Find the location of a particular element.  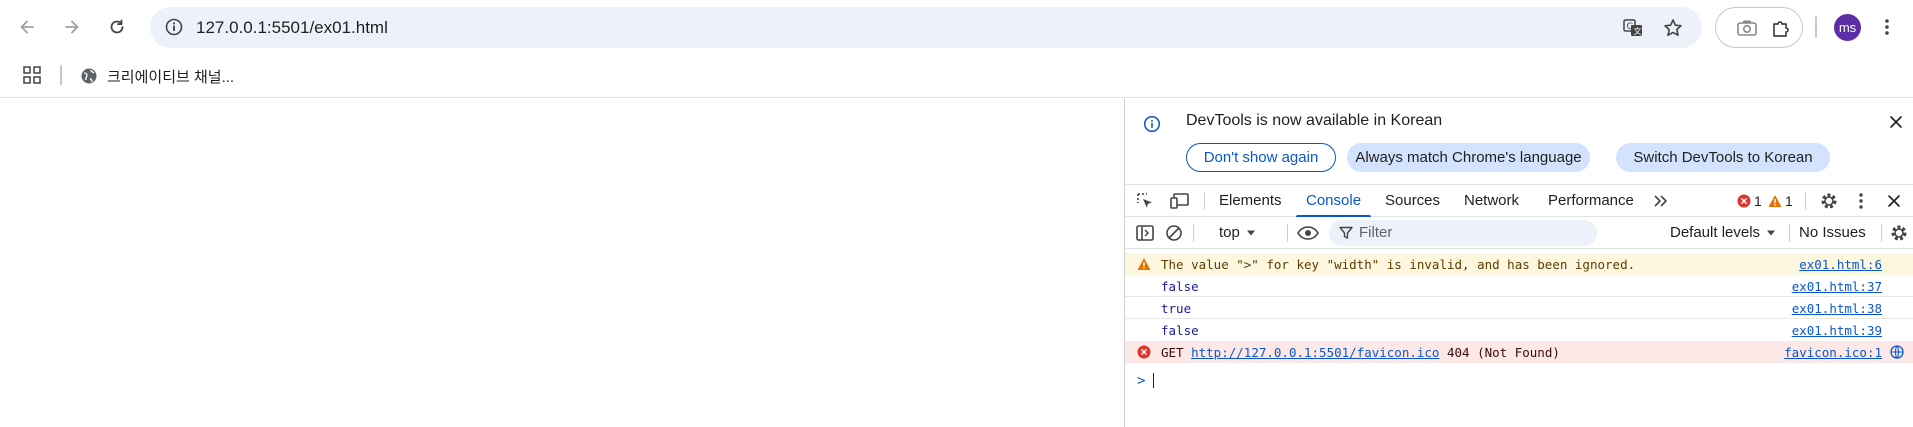

forward-button is located at coordinates (72, 27).